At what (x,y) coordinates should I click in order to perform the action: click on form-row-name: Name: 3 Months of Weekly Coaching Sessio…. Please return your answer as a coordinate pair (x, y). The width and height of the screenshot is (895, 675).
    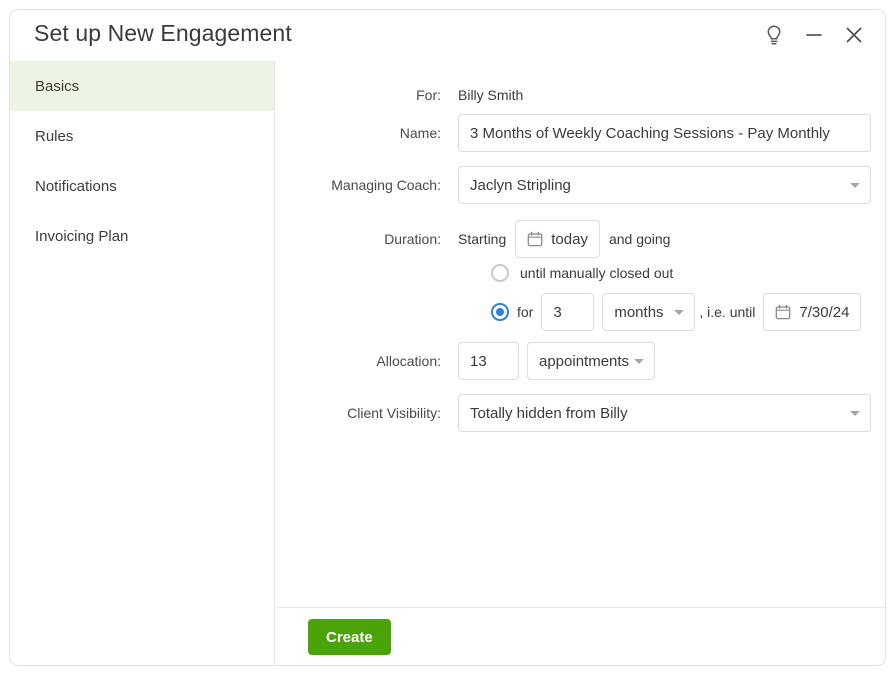
    Looking at the image, I should click on (580, 133).